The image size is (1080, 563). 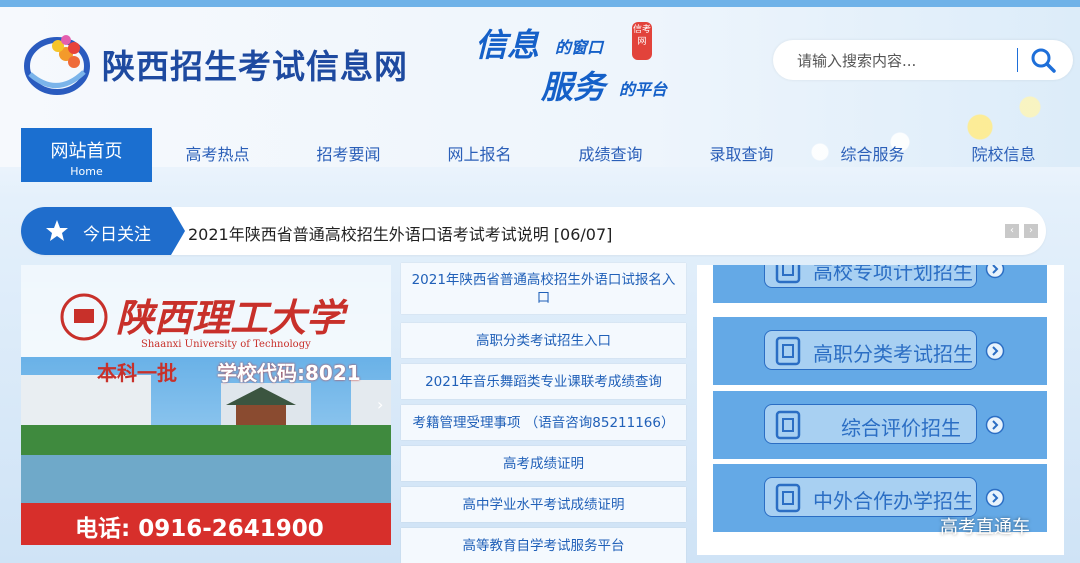 What do you see at coordinates (543, 288) in the screenshot?
I see `list-item: 2021年陕西省普通高校招生外语口试报名入口` at bounding box center [543, 288].